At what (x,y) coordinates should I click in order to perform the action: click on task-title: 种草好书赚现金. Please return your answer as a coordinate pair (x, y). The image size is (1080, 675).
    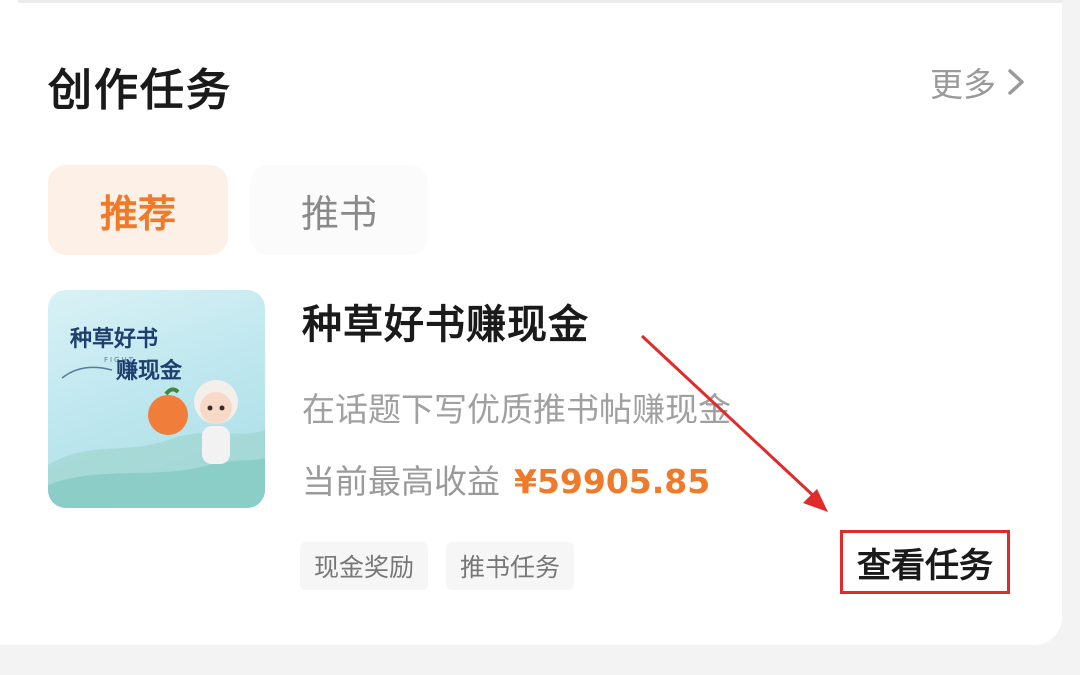
    Looking at the image, I should click on (445, 325).